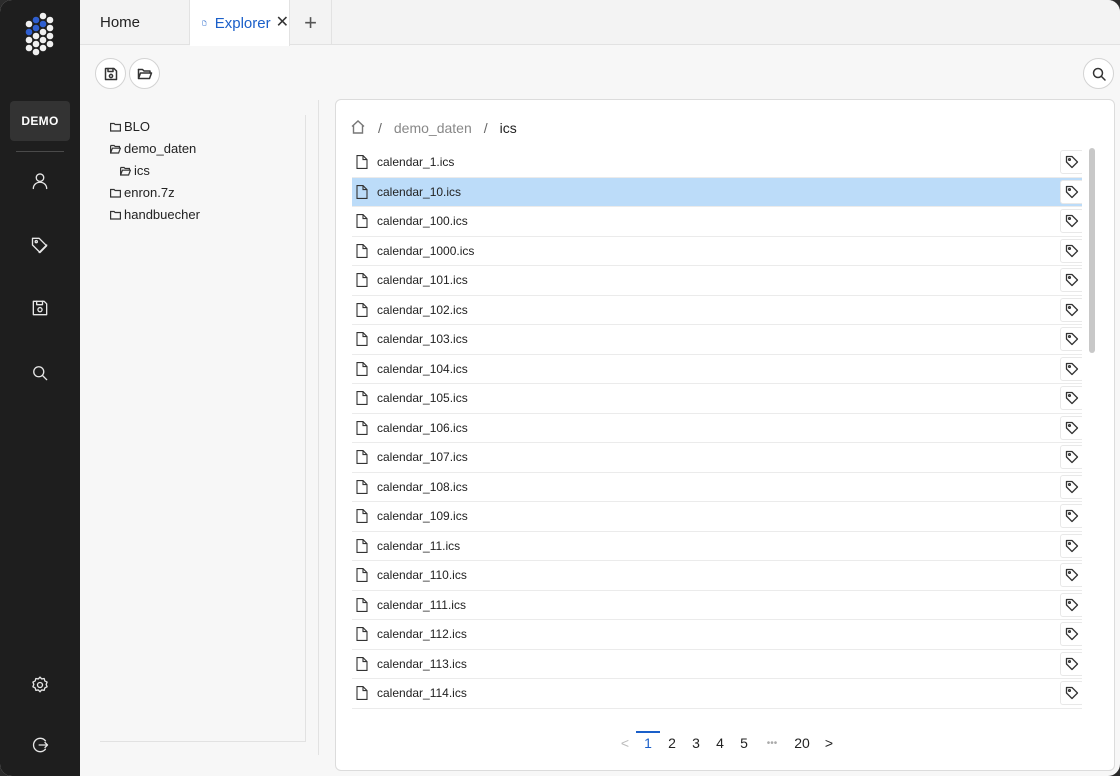 This screenshot has height=776, width=1120. Describe the element at coordinates (311, 22) in the screenshot. I see `add-tab-button: +` at that location.